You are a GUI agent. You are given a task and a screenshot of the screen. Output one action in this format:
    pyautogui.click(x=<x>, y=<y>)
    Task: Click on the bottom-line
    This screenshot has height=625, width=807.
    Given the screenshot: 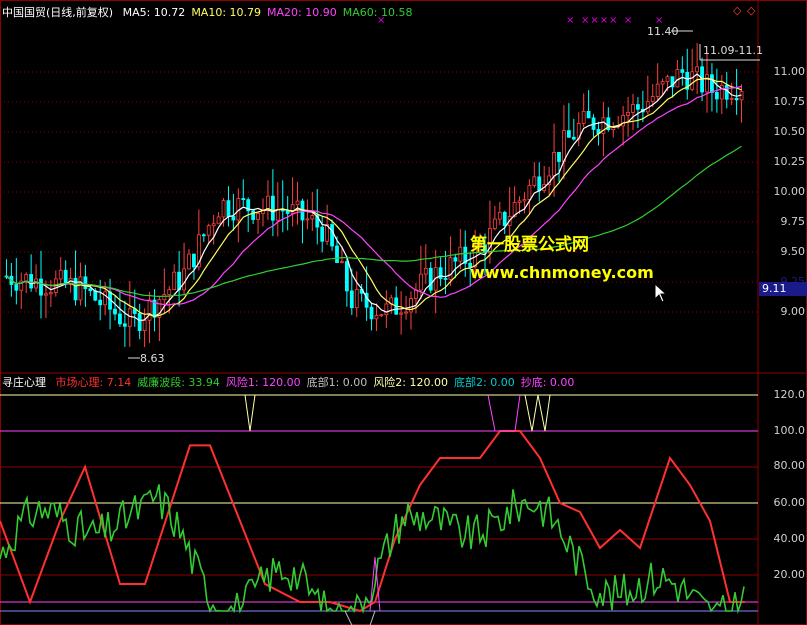 What is the action you would take?
    pyautogui.click(x=360, y=617)
    